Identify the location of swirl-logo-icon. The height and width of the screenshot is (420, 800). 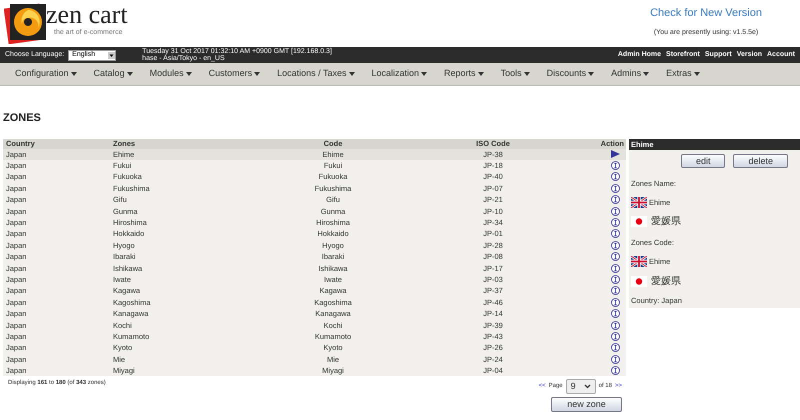
(26, 23).